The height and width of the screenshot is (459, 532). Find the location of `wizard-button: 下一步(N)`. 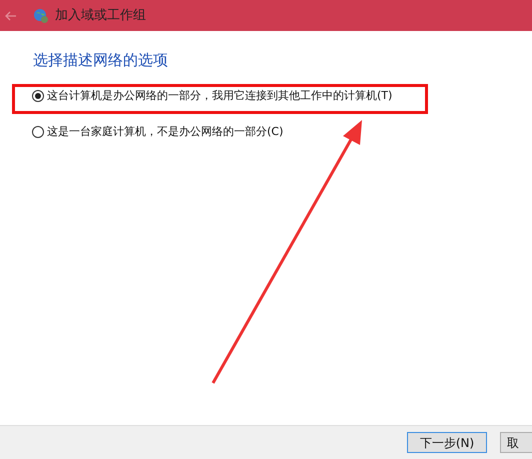

wizard-button: 下一步(N) is located at coordinates (447, 442).